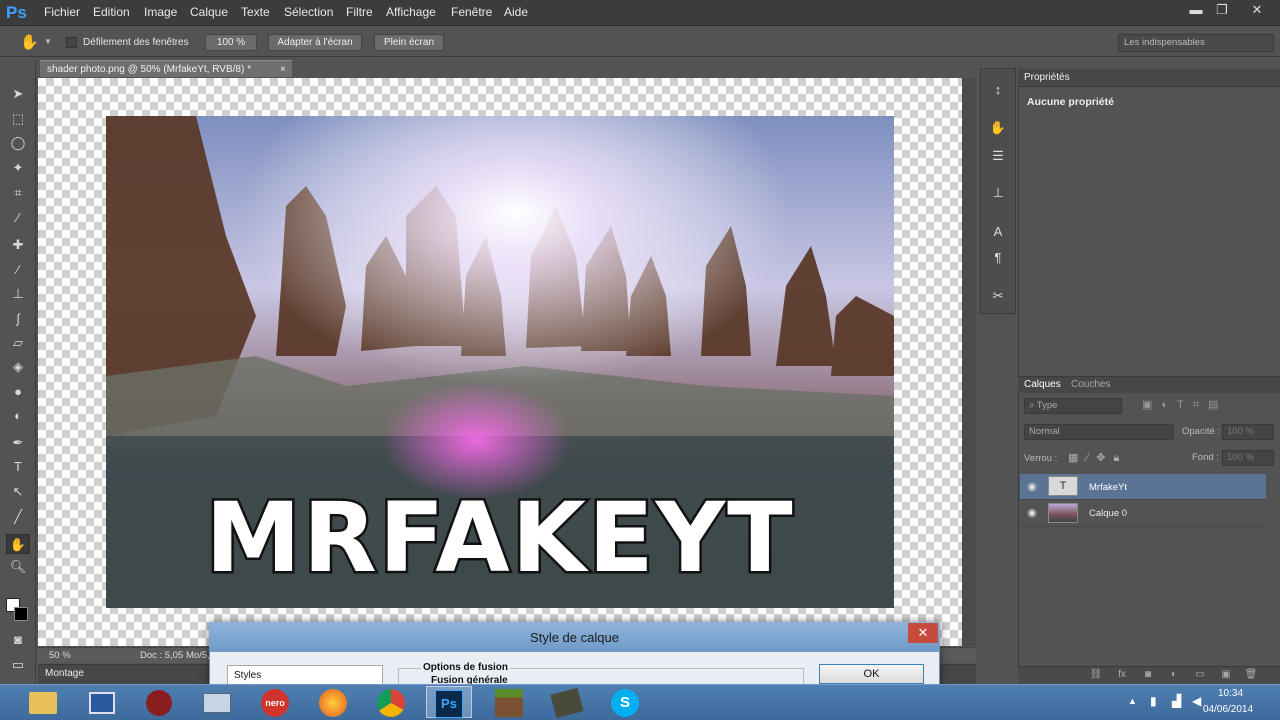 This screenshot has width=1280, height=720. Describe the element at coordinates (275, 702) in the screenshot. I see `nero-icon: nero` at that location.